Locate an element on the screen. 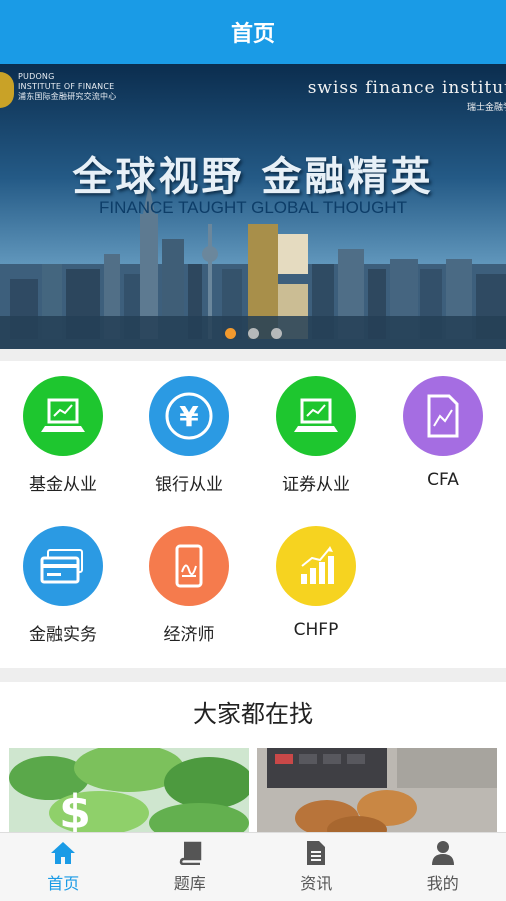  category-label: 证券从业 is located at coordinates (316, 482).